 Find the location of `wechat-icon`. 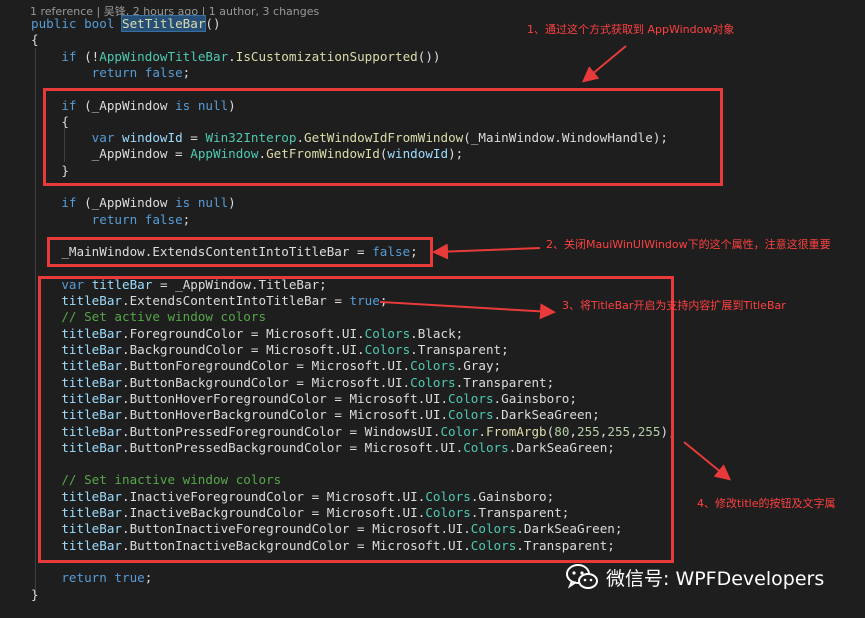

wechat-icon is located at coordinates (582, 576).